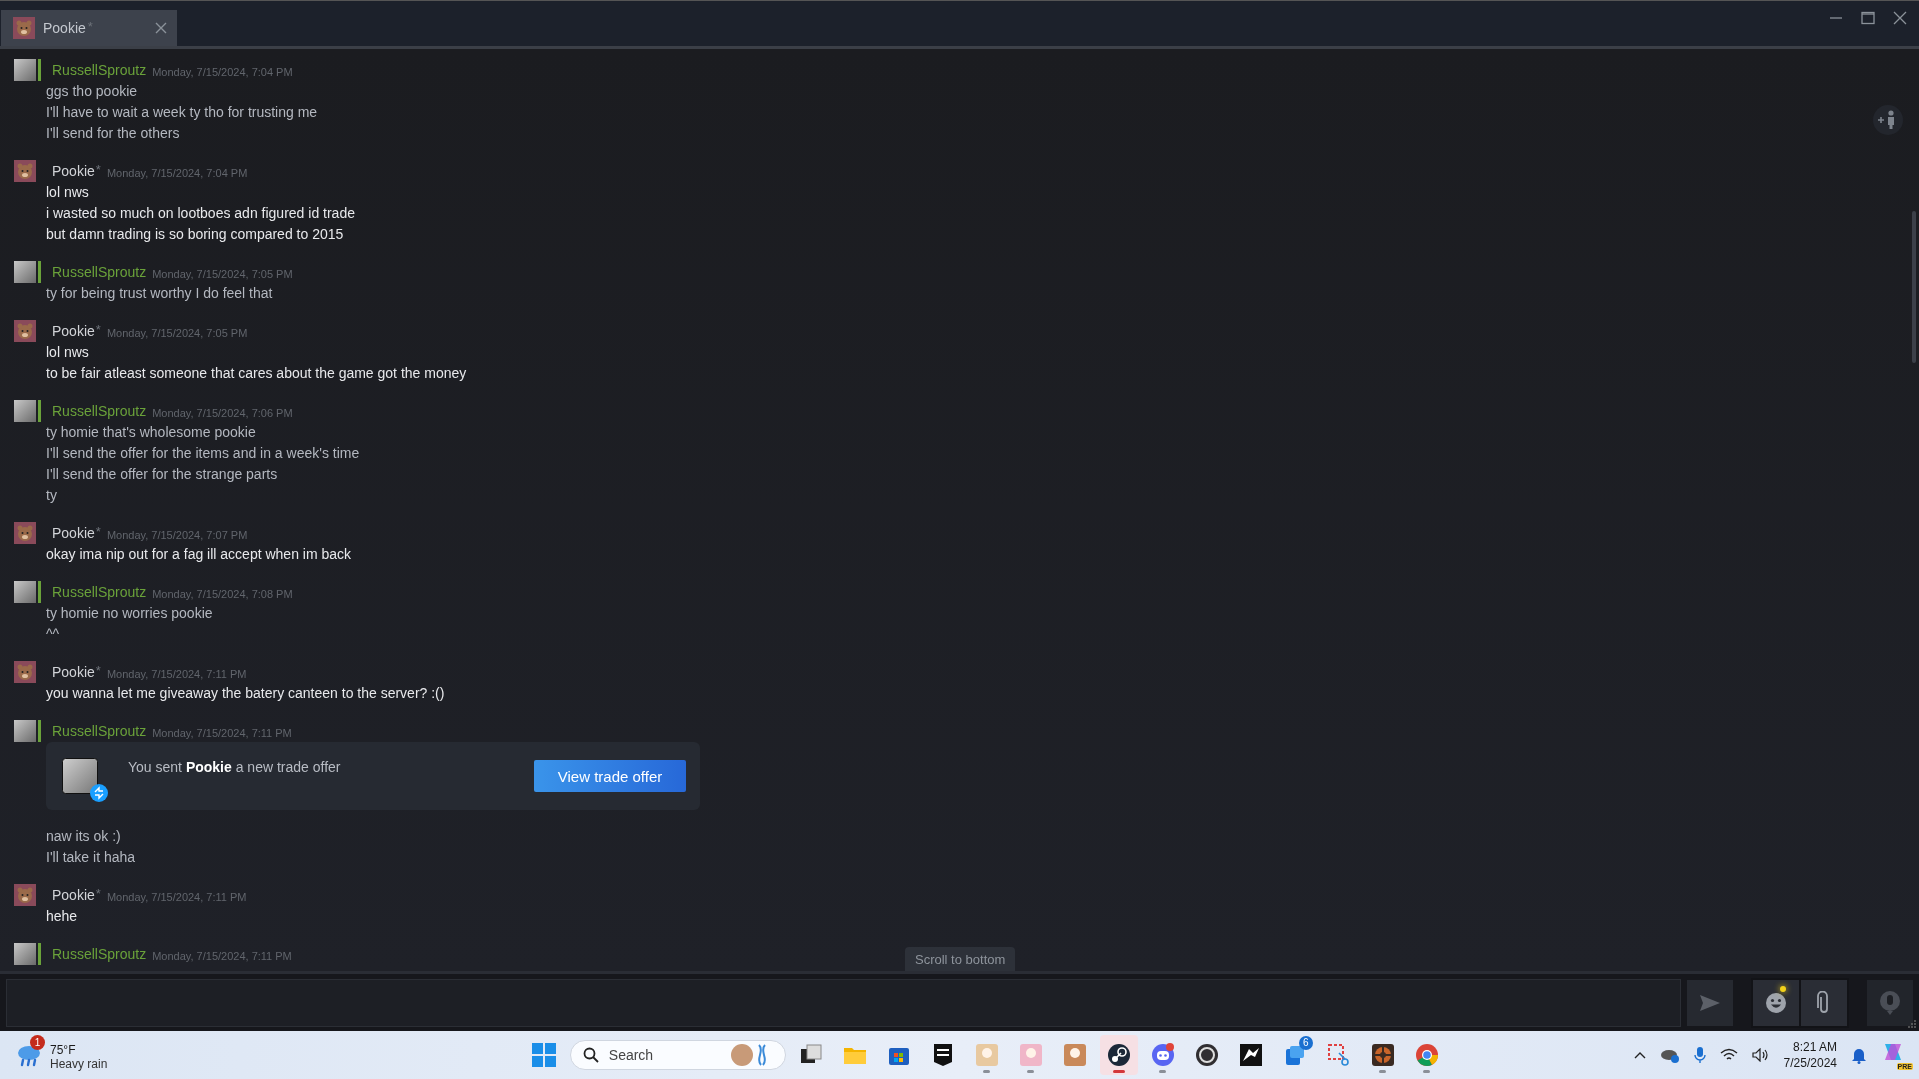 The width and height of the screenshot is (1919, 1079). I want to click on wifi-icon, so click(1728, 1055).